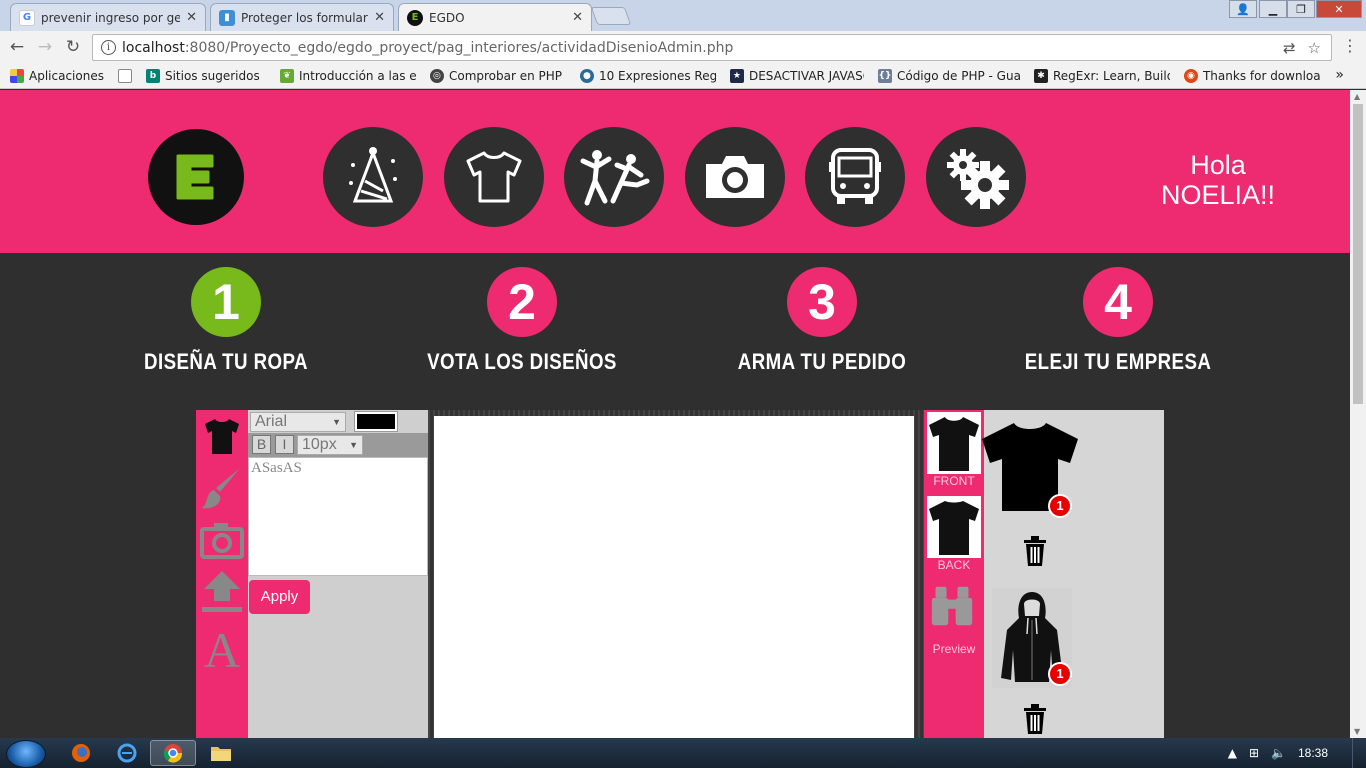 The height and width of the screenshot is (768, 1366). What do you see at coordinates (336, 422) in the screenshot?
I see `chevron-down-icon: ▼` at bounding box center [336, 422].